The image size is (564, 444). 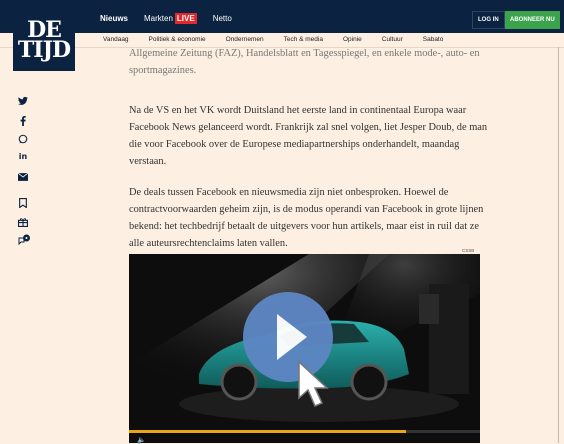 I want to click on facebook-icon, so click(x=23, y=121).